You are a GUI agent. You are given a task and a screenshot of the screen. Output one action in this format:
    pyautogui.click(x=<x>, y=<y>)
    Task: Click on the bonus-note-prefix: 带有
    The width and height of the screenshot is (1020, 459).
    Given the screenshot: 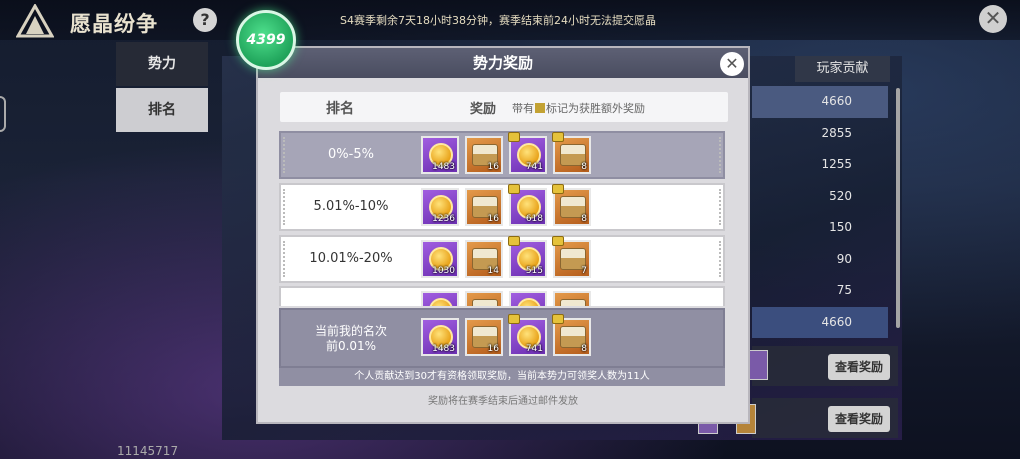 What is the action you would take?
    pyautogui.click(x=523, y=108)
    